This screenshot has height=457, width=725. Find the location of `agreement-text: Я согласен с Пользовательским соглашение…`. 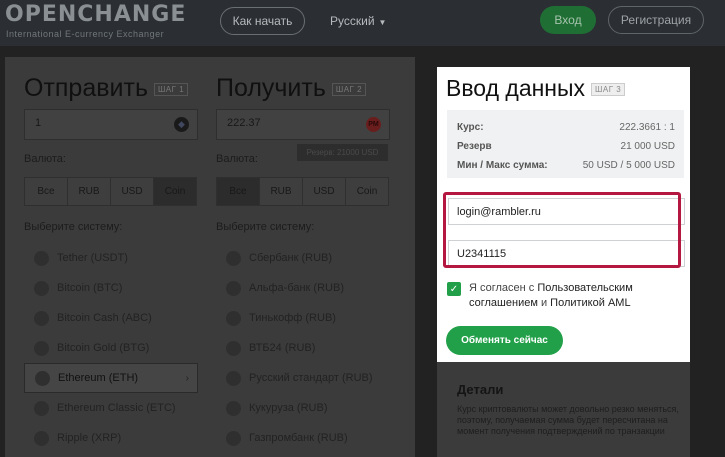

agreement-text: Я согласен с Пользовательским соглашение… is located at coordinates (551, 295).